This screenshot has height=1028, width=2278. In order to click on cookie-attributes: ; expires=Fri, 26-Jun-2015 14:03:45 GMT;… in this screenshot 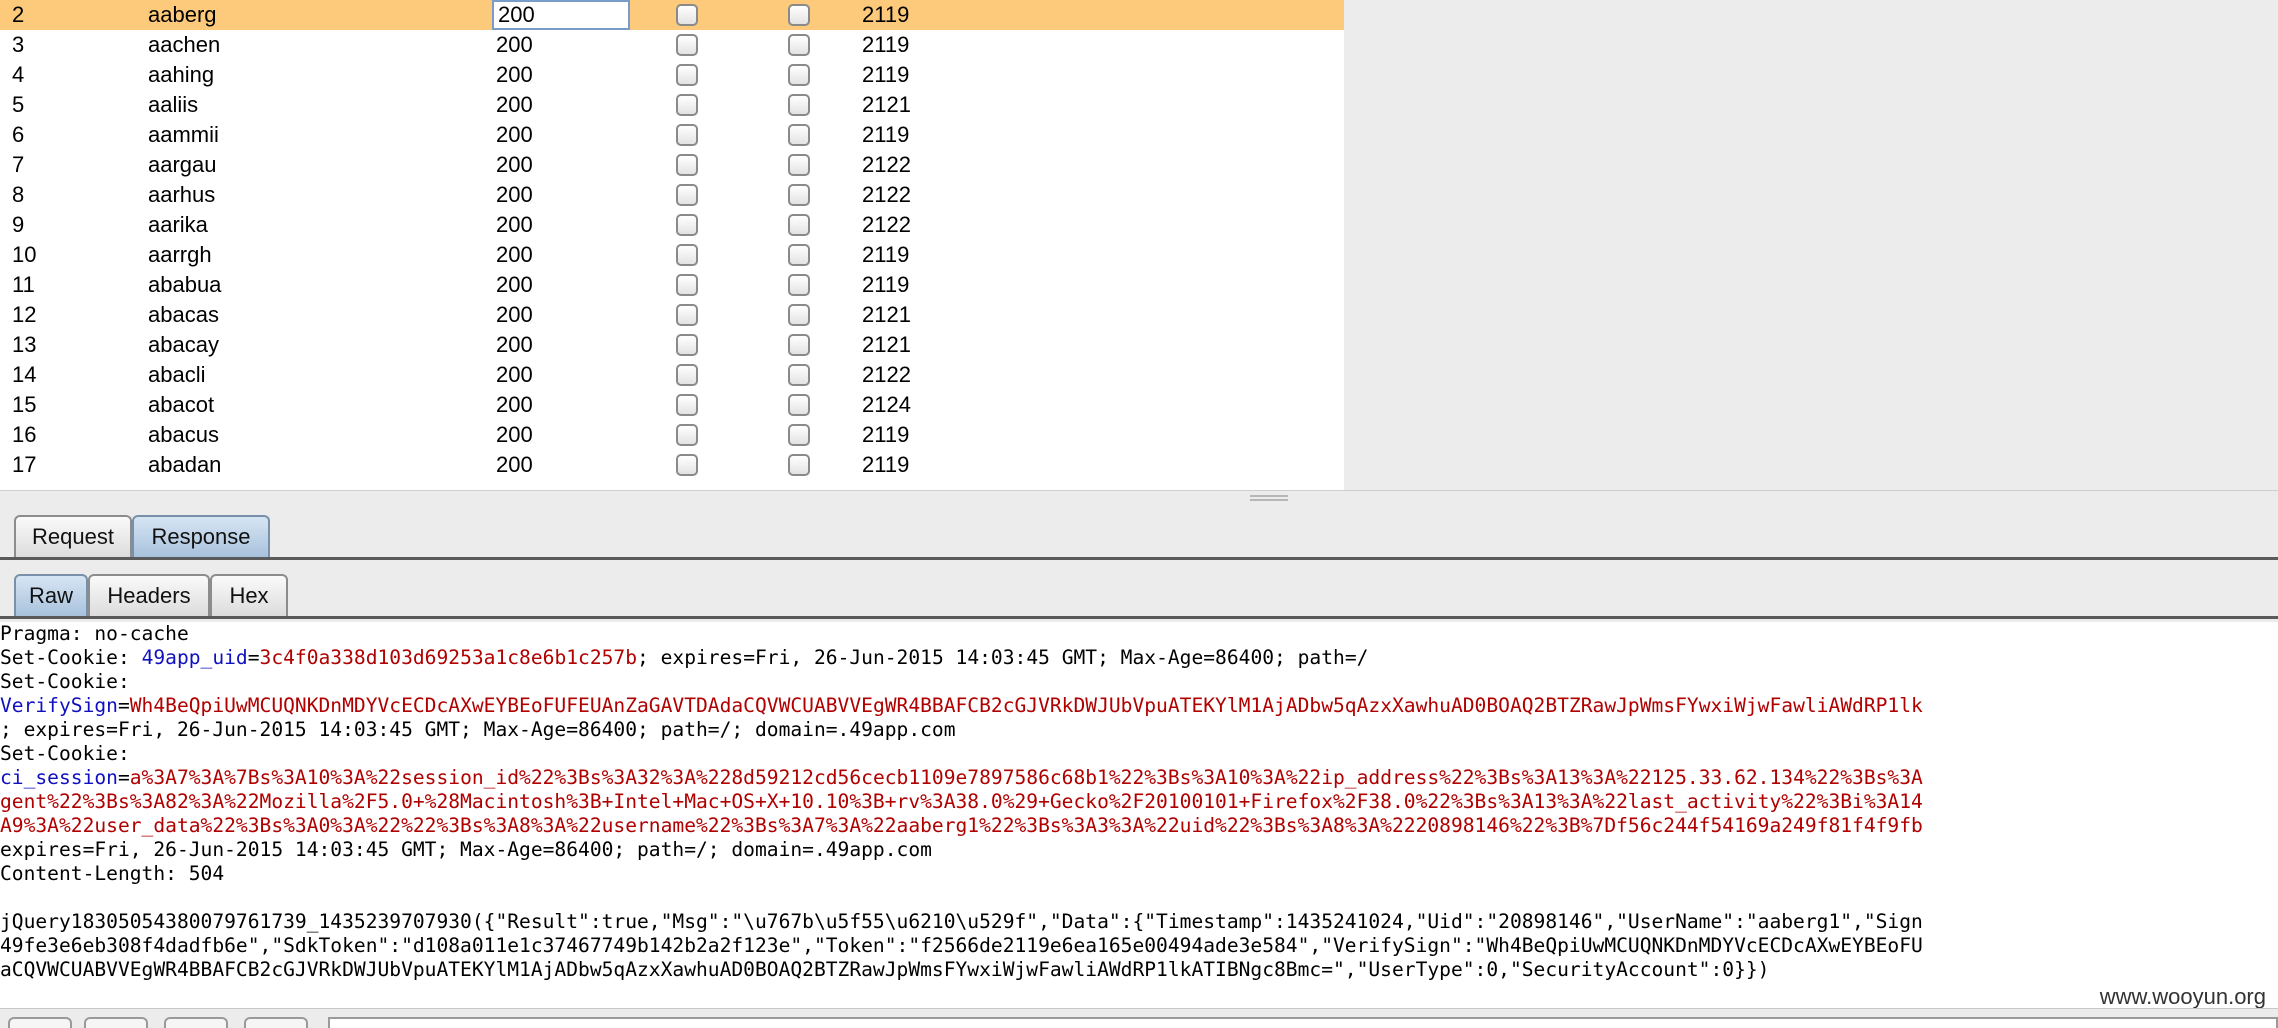, I will do `click(478, 729)`.